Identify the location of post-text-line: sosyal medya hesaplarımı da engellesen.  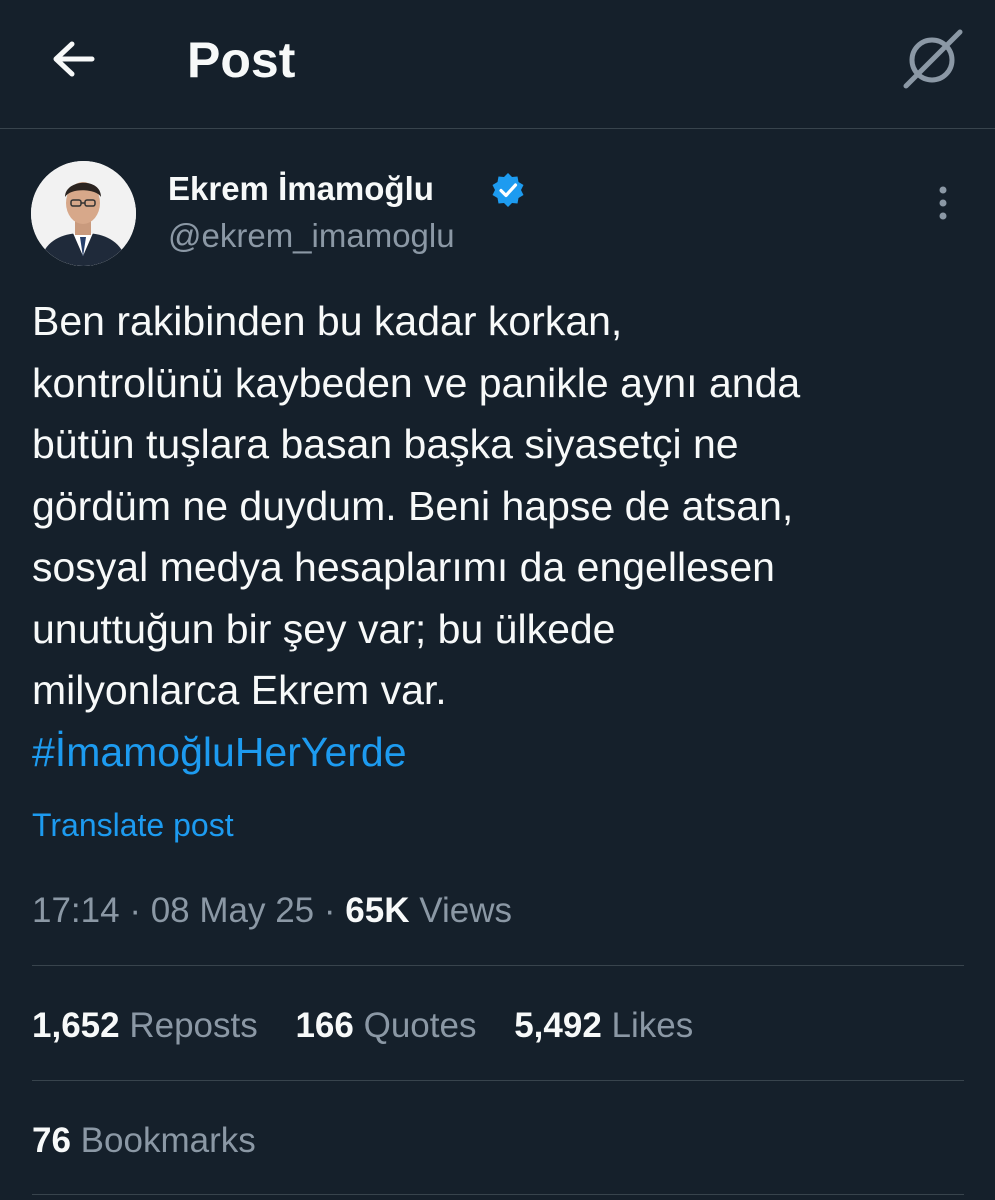
(403, 567).